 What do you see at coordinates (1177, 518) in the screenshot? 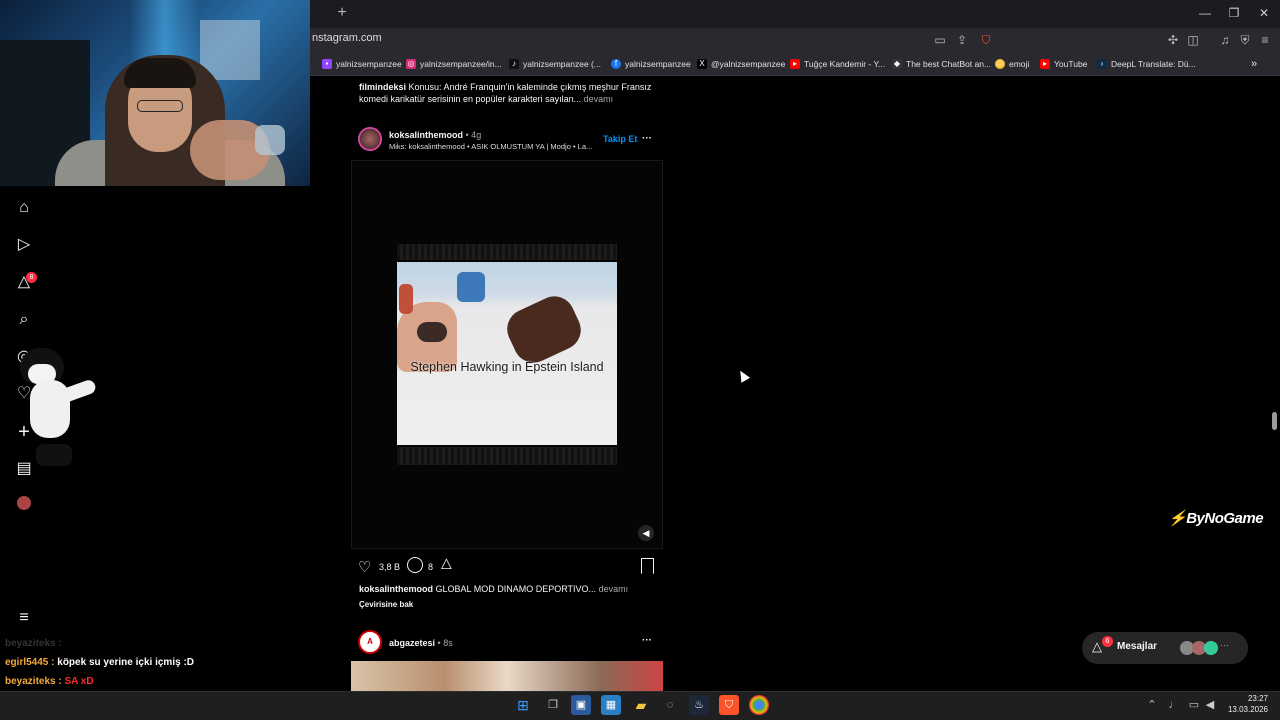
I see `bynogame-logo-icon: ⚡` at bounding box center [1177, 518].